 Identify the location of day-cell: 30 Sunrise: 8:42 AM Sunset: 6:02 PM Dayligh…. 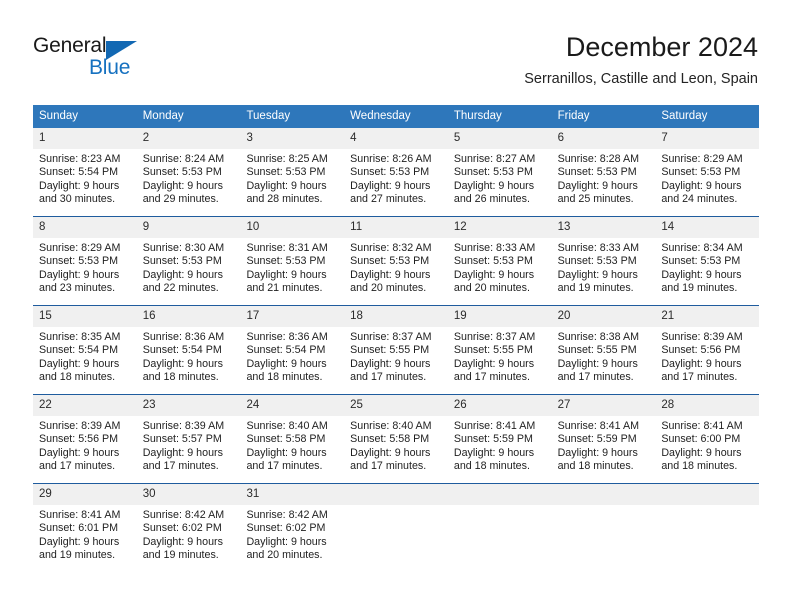
(188, 528).